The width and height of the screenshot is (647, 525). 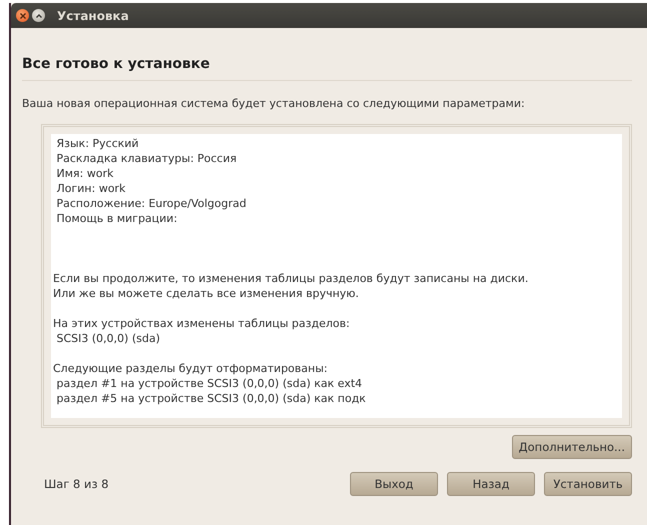 I want to click on summary-line: раздел #5 на устройстве SCSI3 (0,0,0) (sda) как подк, so click(x=211, y=398).